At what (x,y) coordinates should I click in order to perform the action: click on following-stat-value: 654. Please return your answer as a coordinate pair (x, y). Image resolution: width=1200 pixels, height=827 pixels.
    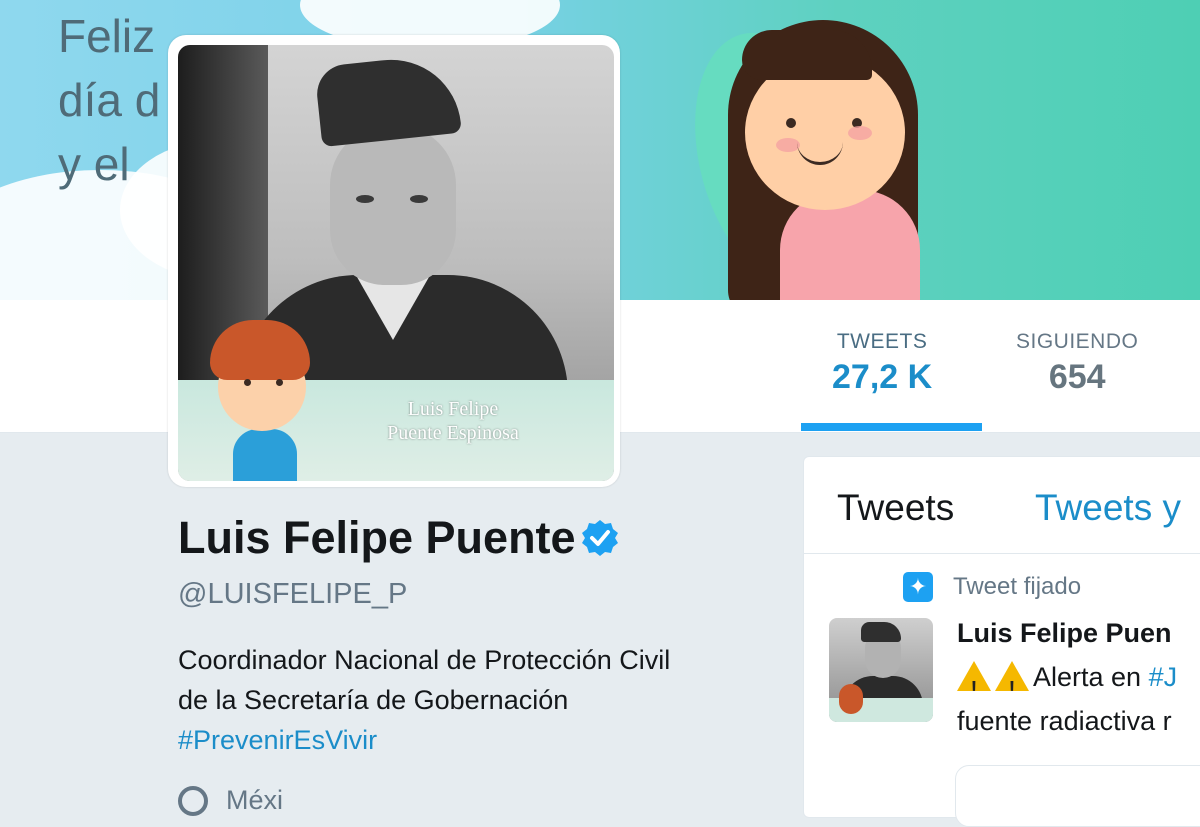
    Looking at the image, I should click on (1077, 377).